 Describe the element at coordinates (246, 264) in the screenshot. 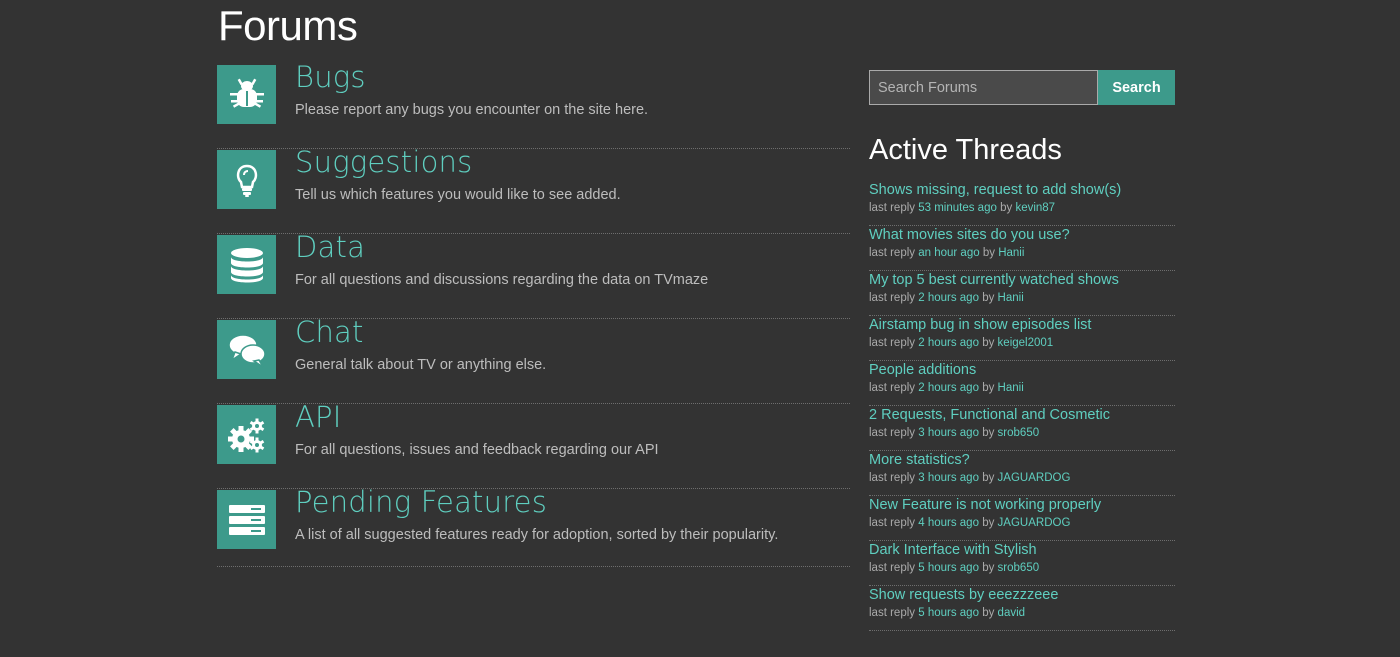

I see `database-icon` at that location.